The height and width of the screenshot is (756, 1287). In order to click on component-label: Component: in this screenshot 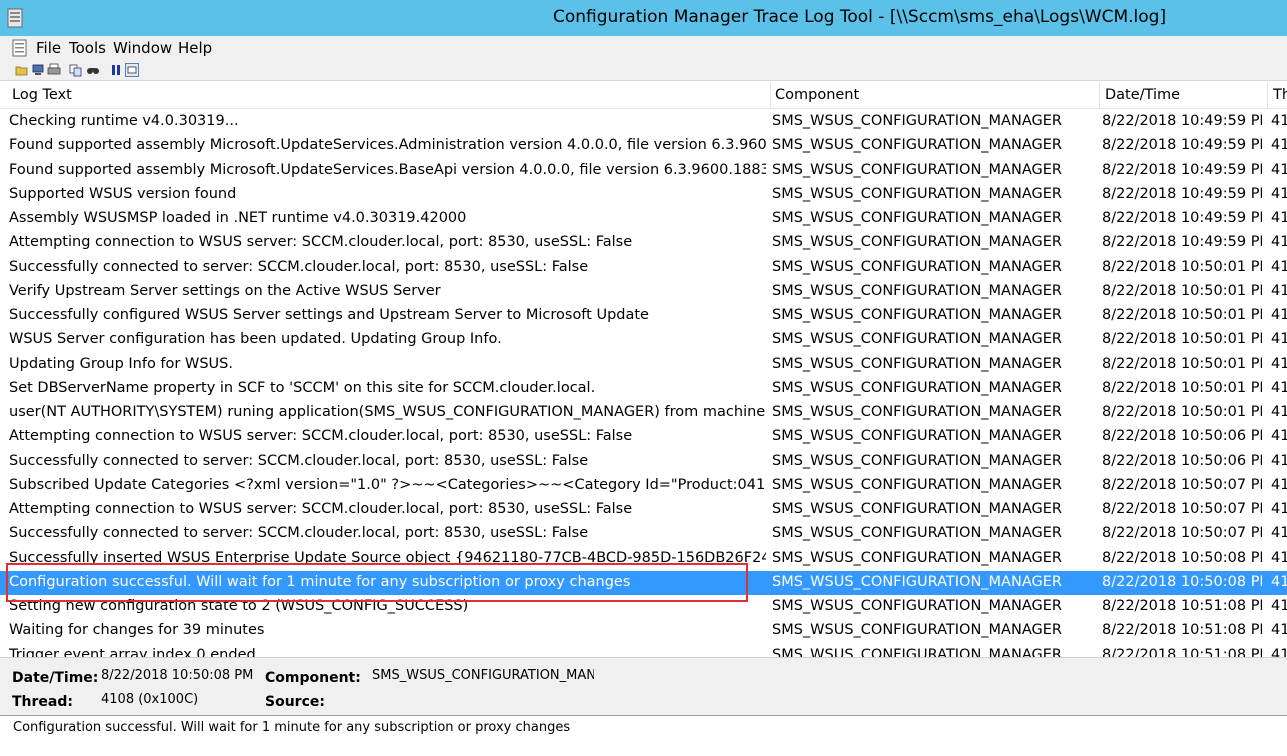, I will do `click(313, 678)`.